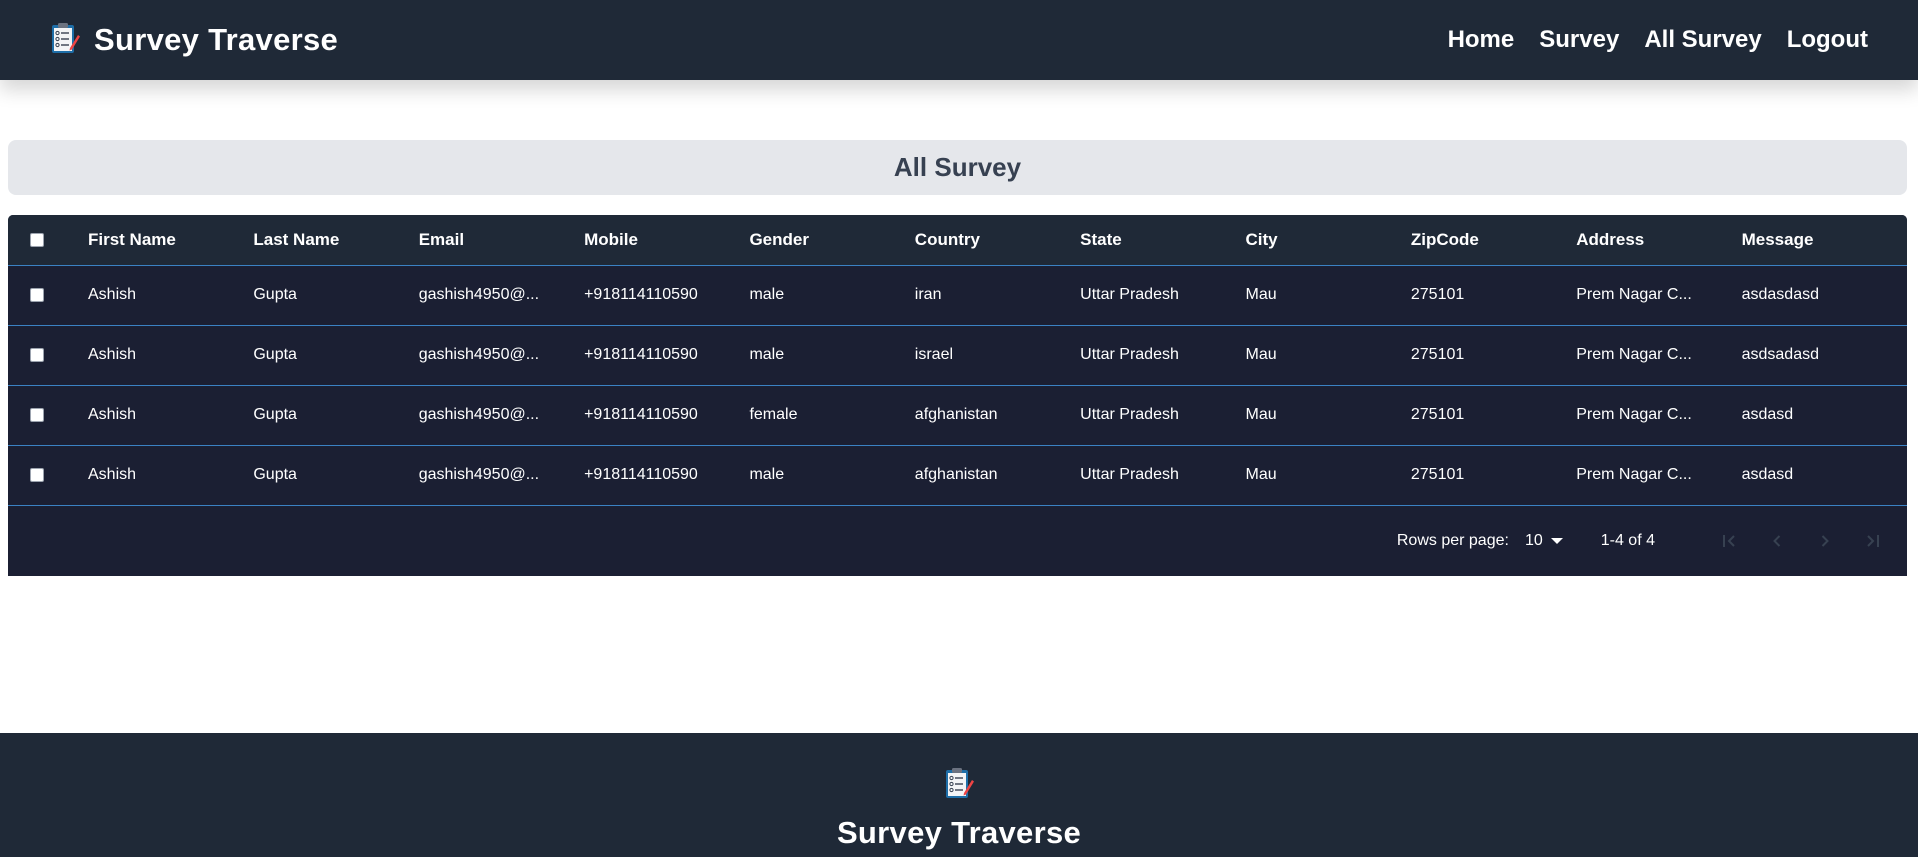 This screenshot has width=1918, height=857. I want to click on nav-logout-link: Logout, so click(1827, 40).